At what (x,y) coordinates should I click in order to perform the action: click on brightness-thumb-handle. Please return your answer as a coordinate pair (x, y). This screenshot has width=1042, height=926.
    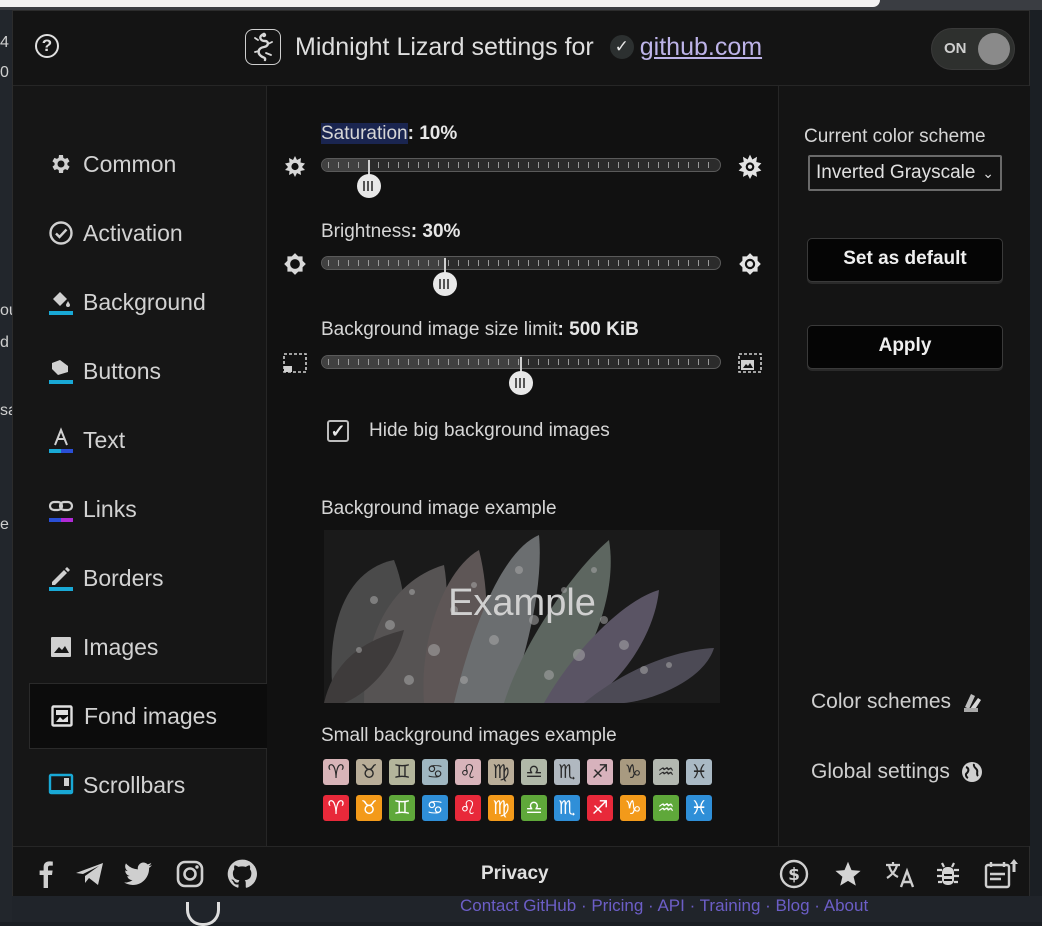
    Looking at the image, I should click on (445, 284).